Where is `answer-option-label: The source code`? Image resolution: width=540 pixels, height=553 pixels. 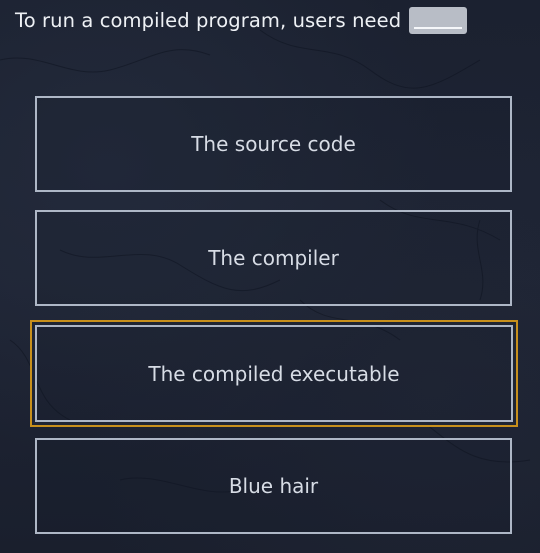 answer-option-label: The source code is located at coordinates (273, 144).